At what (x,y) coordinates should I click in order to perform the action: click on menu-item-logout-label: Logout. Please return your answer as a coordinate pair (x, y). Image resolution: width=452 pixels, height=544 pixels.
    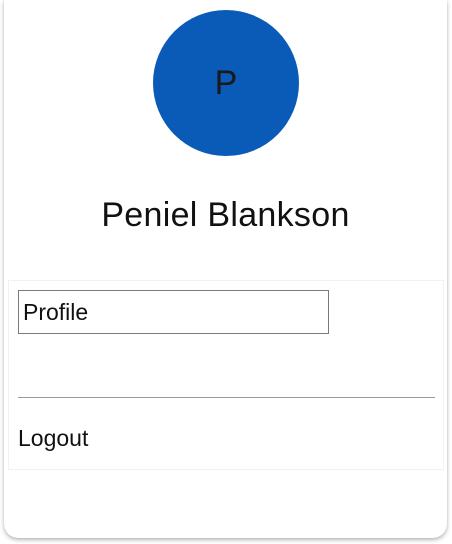
    Looking at the image, I should click on (53, 438).